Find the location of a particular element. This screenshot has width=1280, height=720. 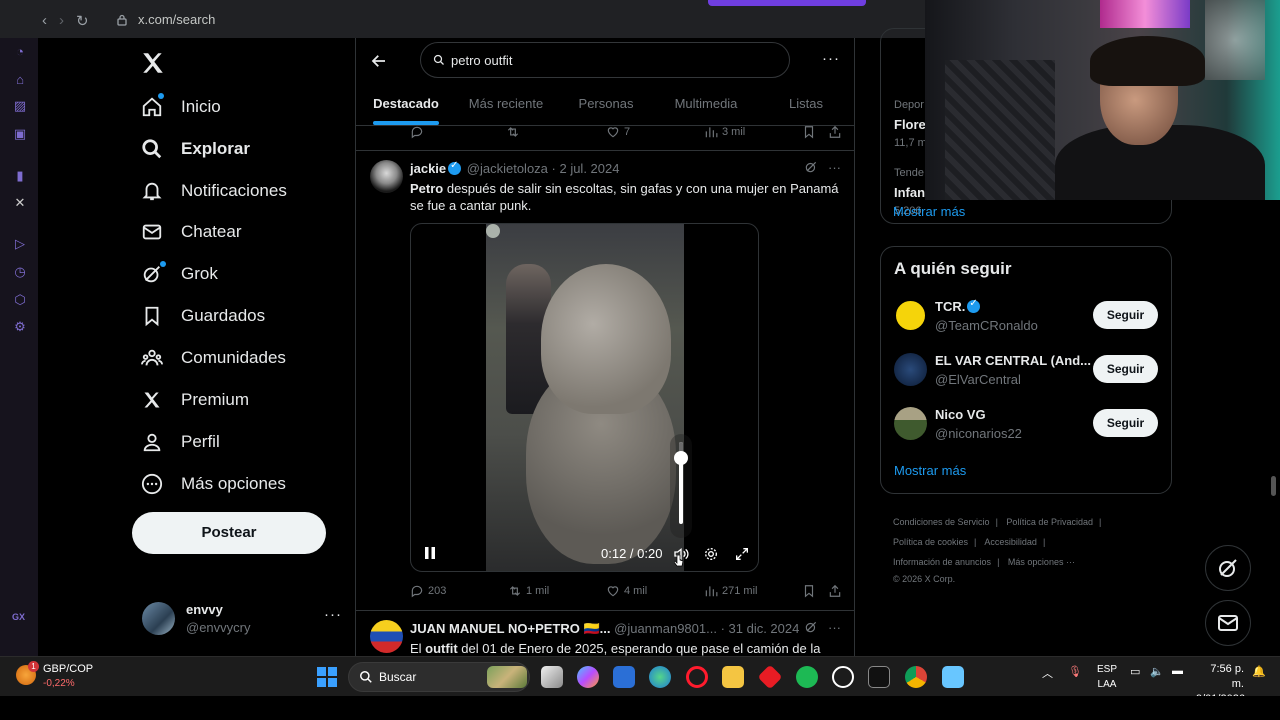

views-button: 271 mil is located at coordinates (730, 591).